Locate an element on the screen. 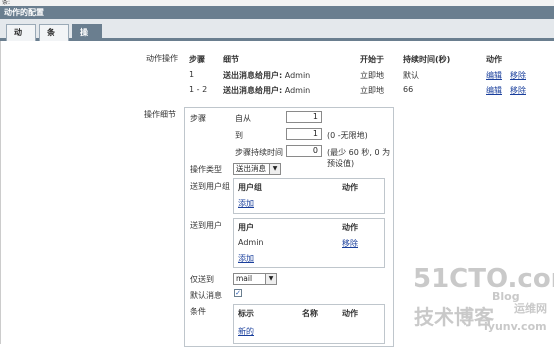 This screenshot has height=347, width=554. default-message-label: 默认消息 is located at coordinates (206, 295).